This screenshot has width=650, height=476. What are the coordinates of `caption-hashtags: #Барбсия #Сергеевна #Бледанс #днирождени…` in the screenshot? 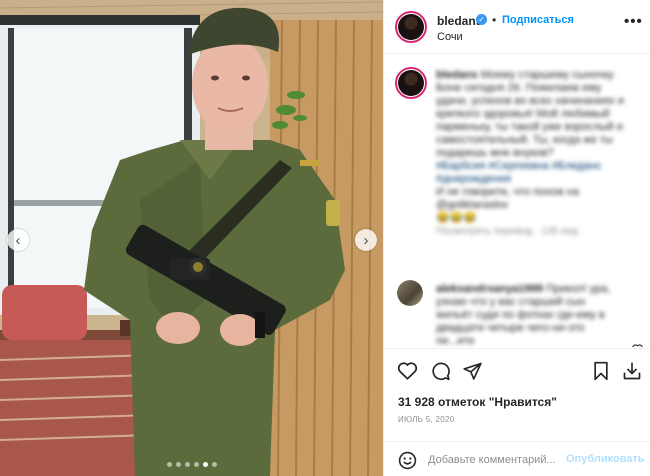 It's located at (531, 173).